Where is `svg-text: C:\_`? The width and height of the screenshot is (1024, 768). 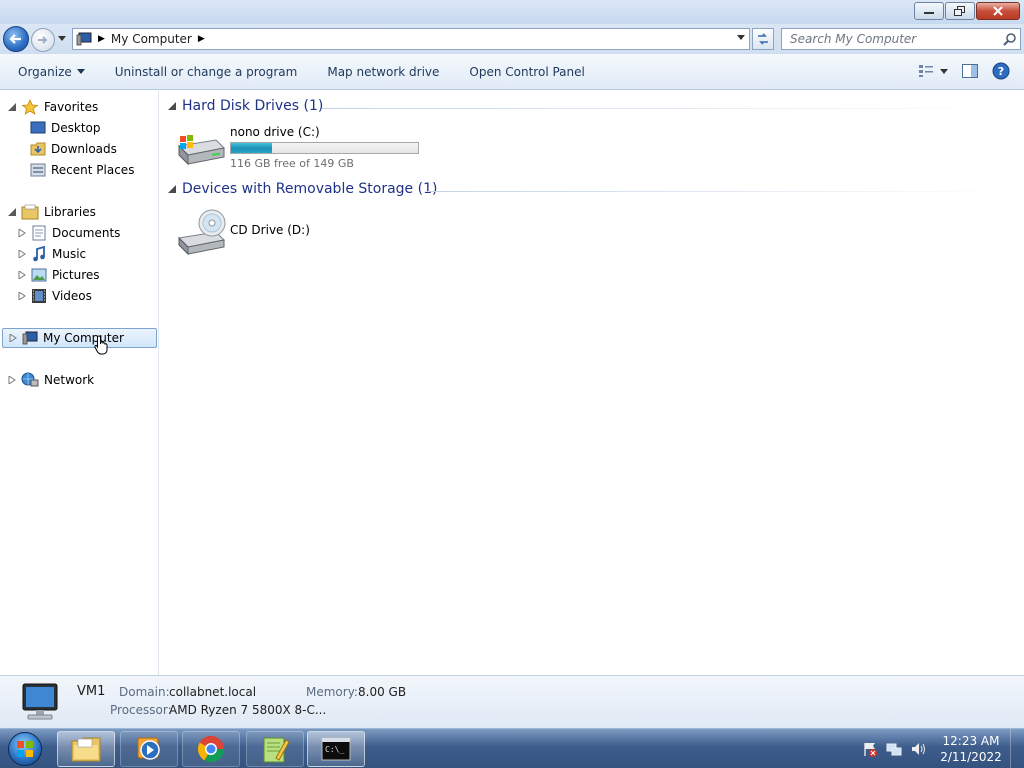 svg-text: C:\_ is located at coordinates (334, 749).